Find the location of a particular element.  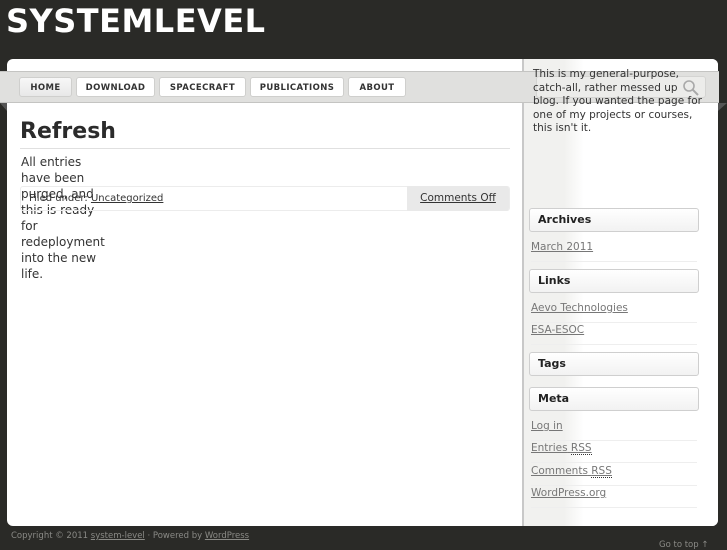

filed-under-label: Filed under: is located at coordinates (58, 198).